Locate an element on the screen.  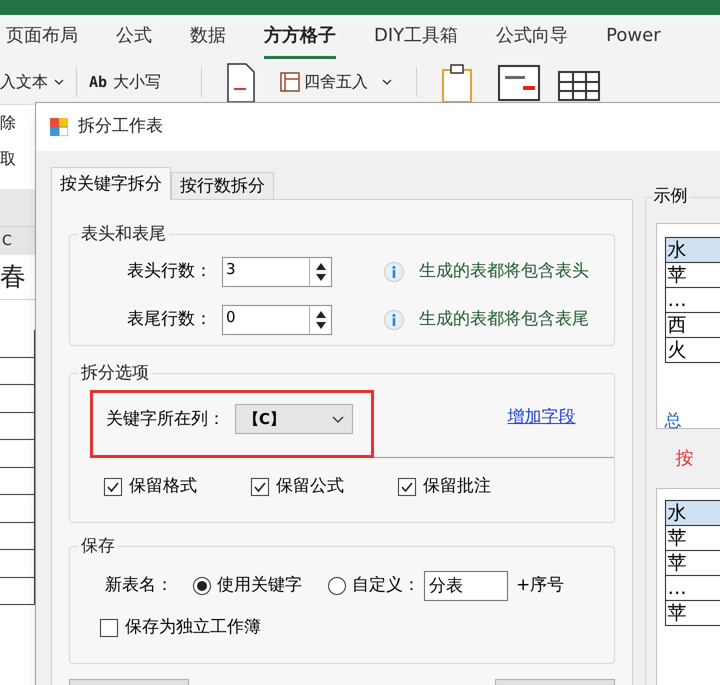
suffix-label: +序号 is located at coordinates (540, 586).